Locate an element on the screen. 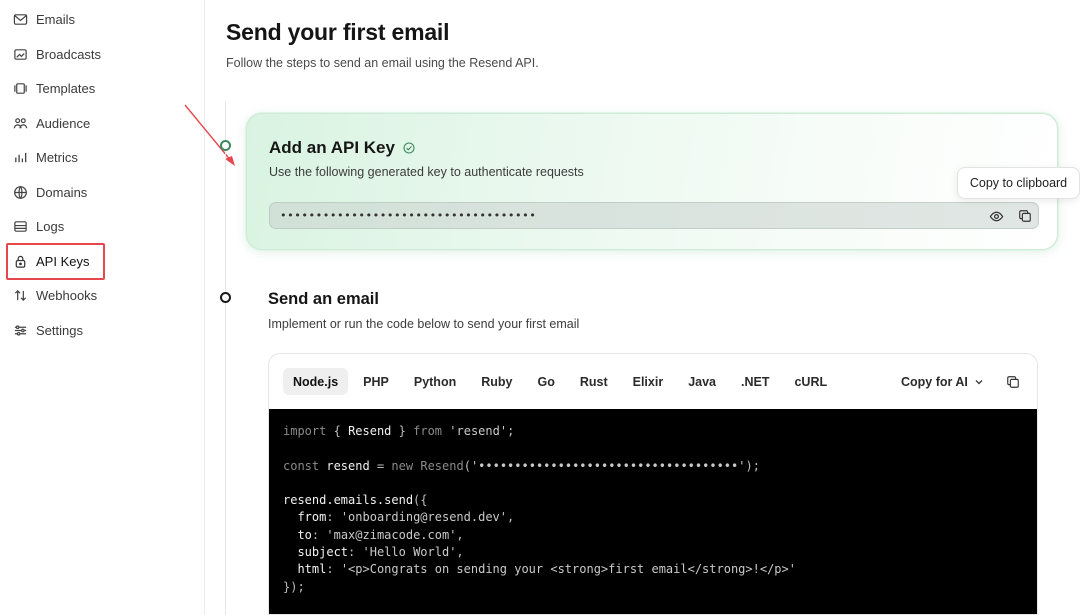 This screenshot has height=615, width=1080. code-token: html is located at coordinates (312, 569).